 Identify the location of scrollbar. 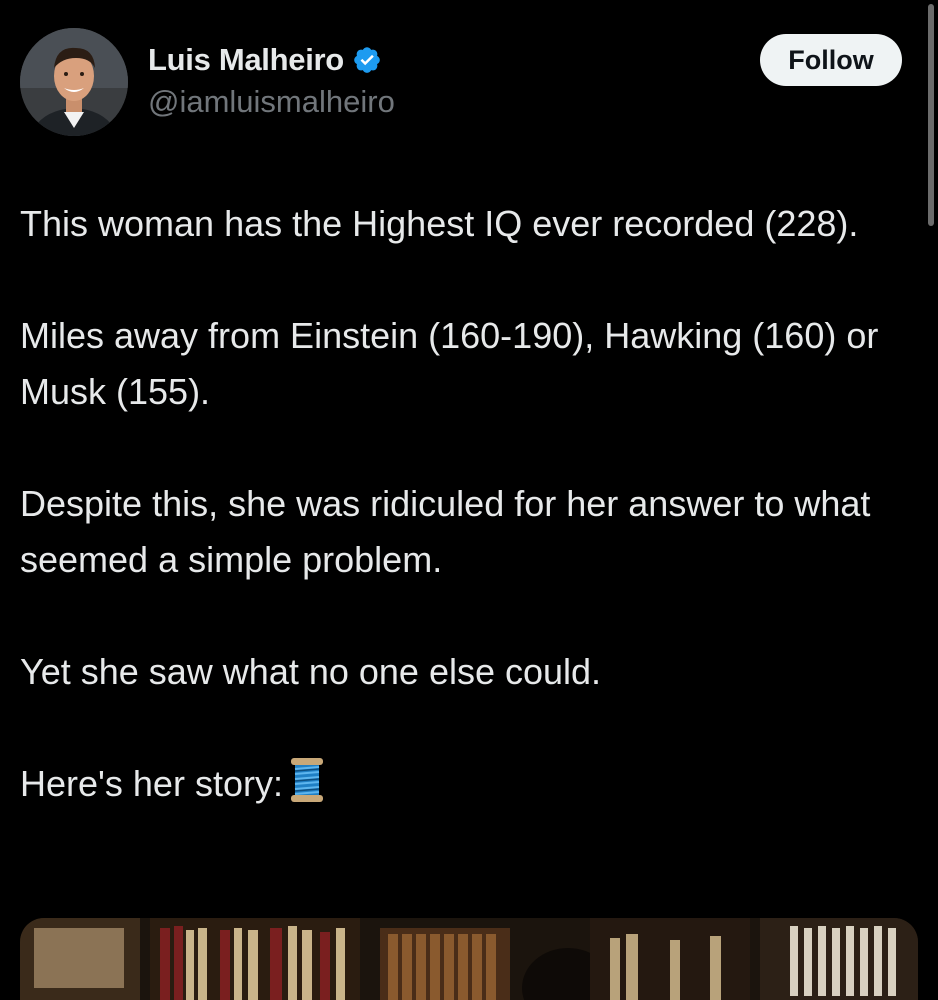
(931, 115).